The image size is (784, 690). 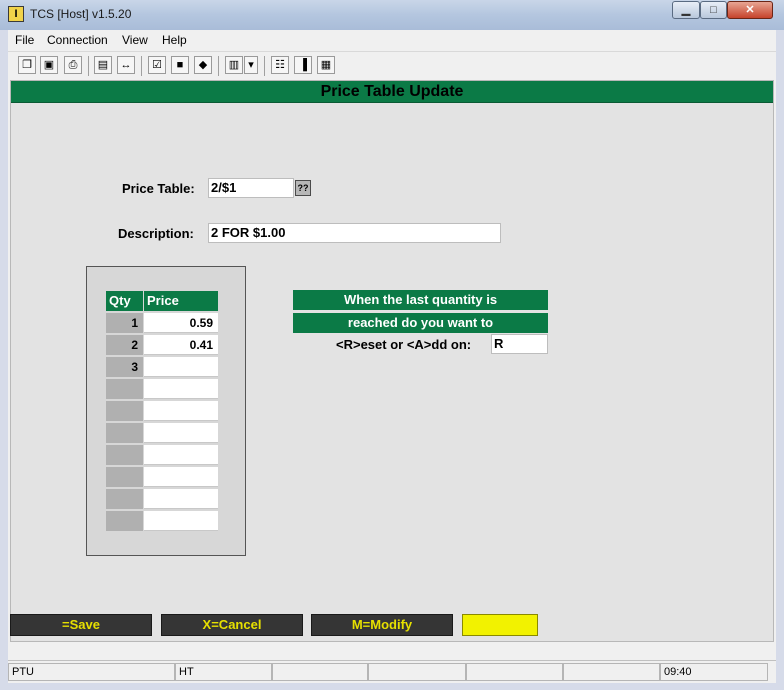 I want to click on prompt-line-1: When the last quantity is, so click(x=420, y=300).